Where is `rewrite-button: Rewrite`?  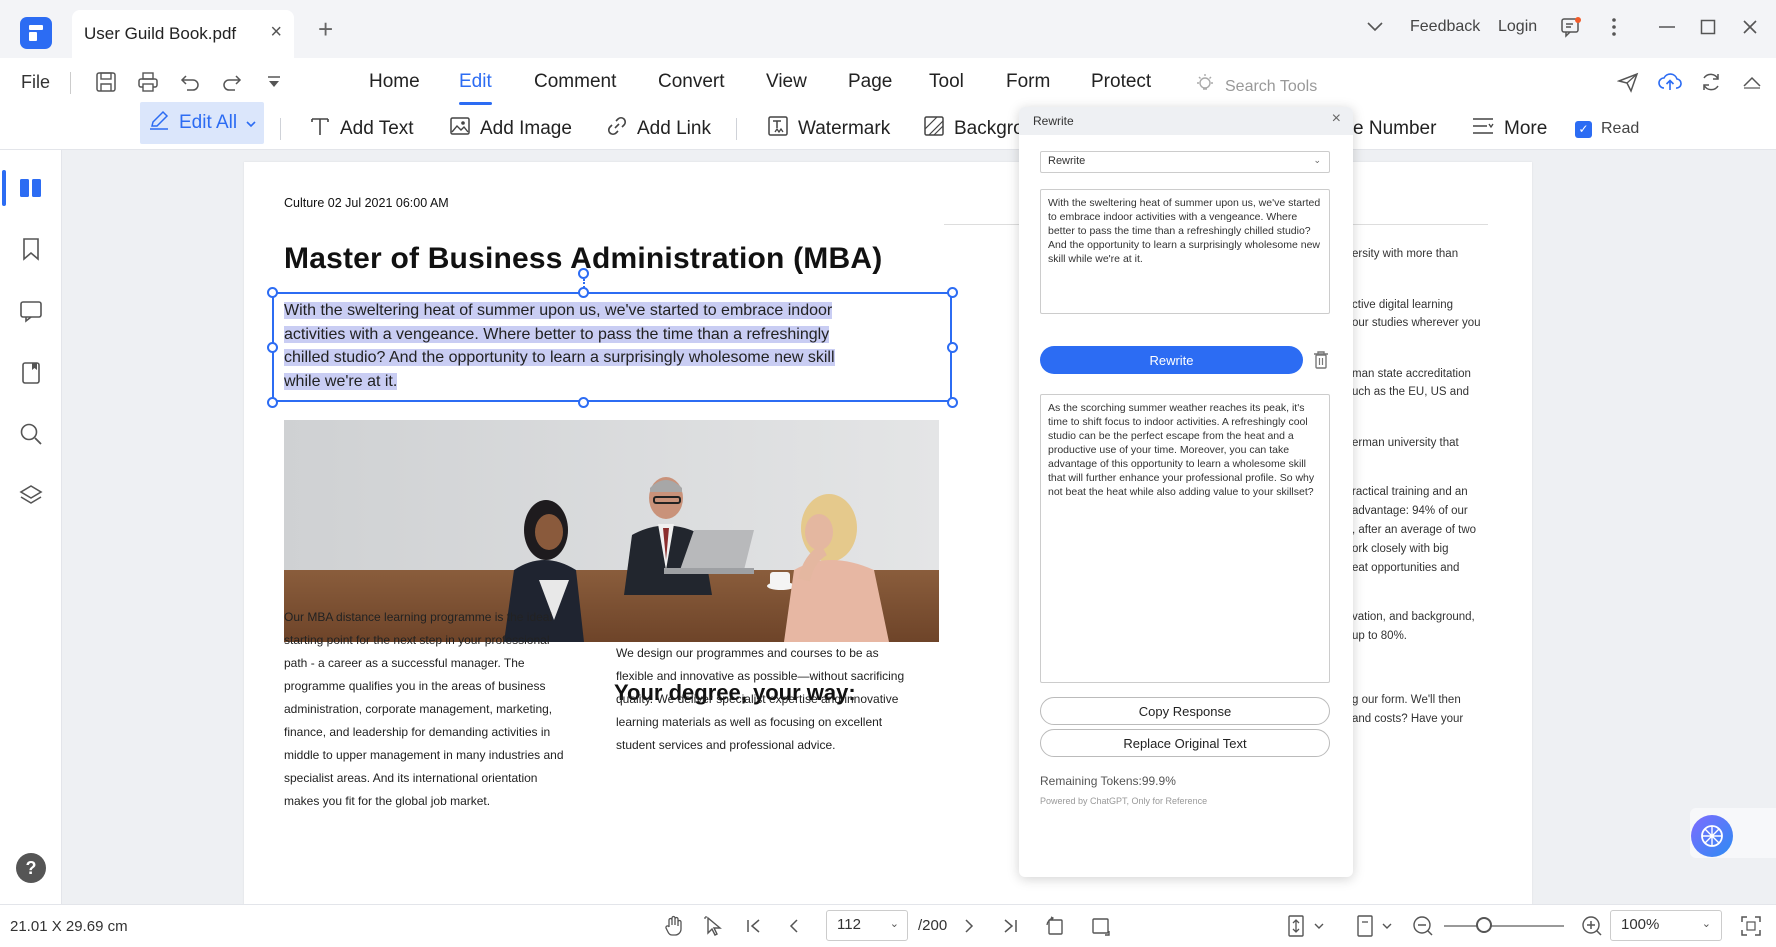 rewrite-button: Rewrite is located at coordinates (1171, 360).